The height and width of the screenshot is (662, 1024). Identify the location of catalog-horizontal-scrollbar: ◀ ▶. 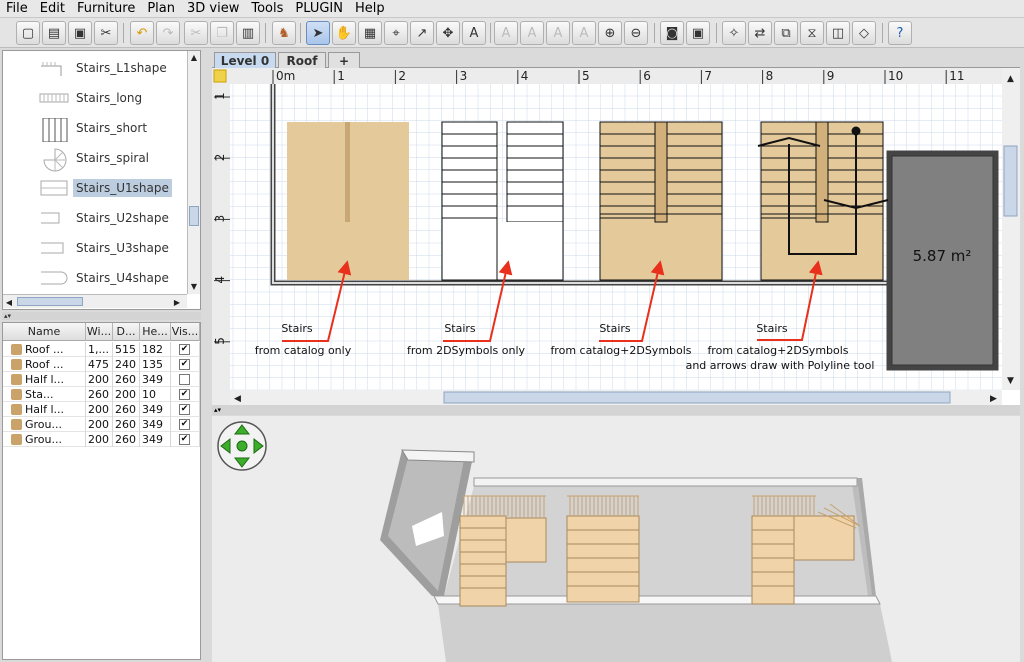
(95, 301).